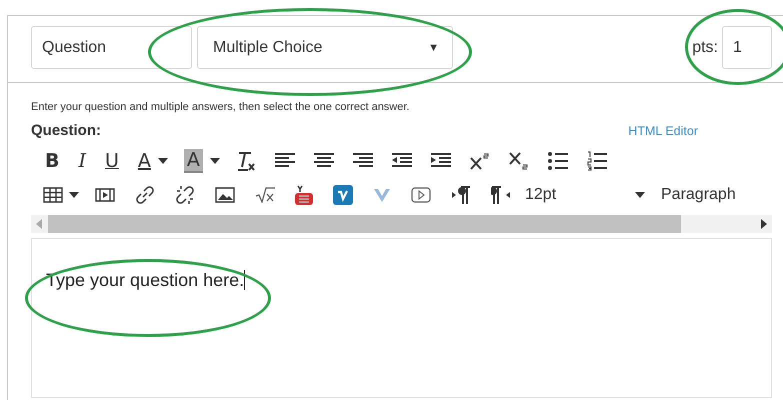 Image resolution: width=783 pixels, height=400 pixels. What do you see at coordinates (144, 161) in the screenshot?
I see `text-color-button: A` at bounding box center [144, 161].